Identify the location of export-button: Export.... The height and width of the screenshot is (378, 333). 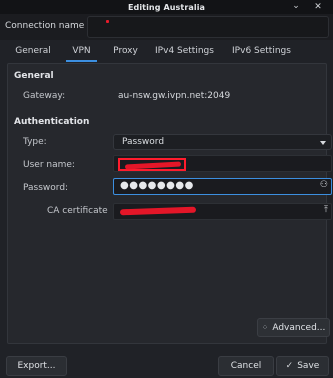
(36, 366).